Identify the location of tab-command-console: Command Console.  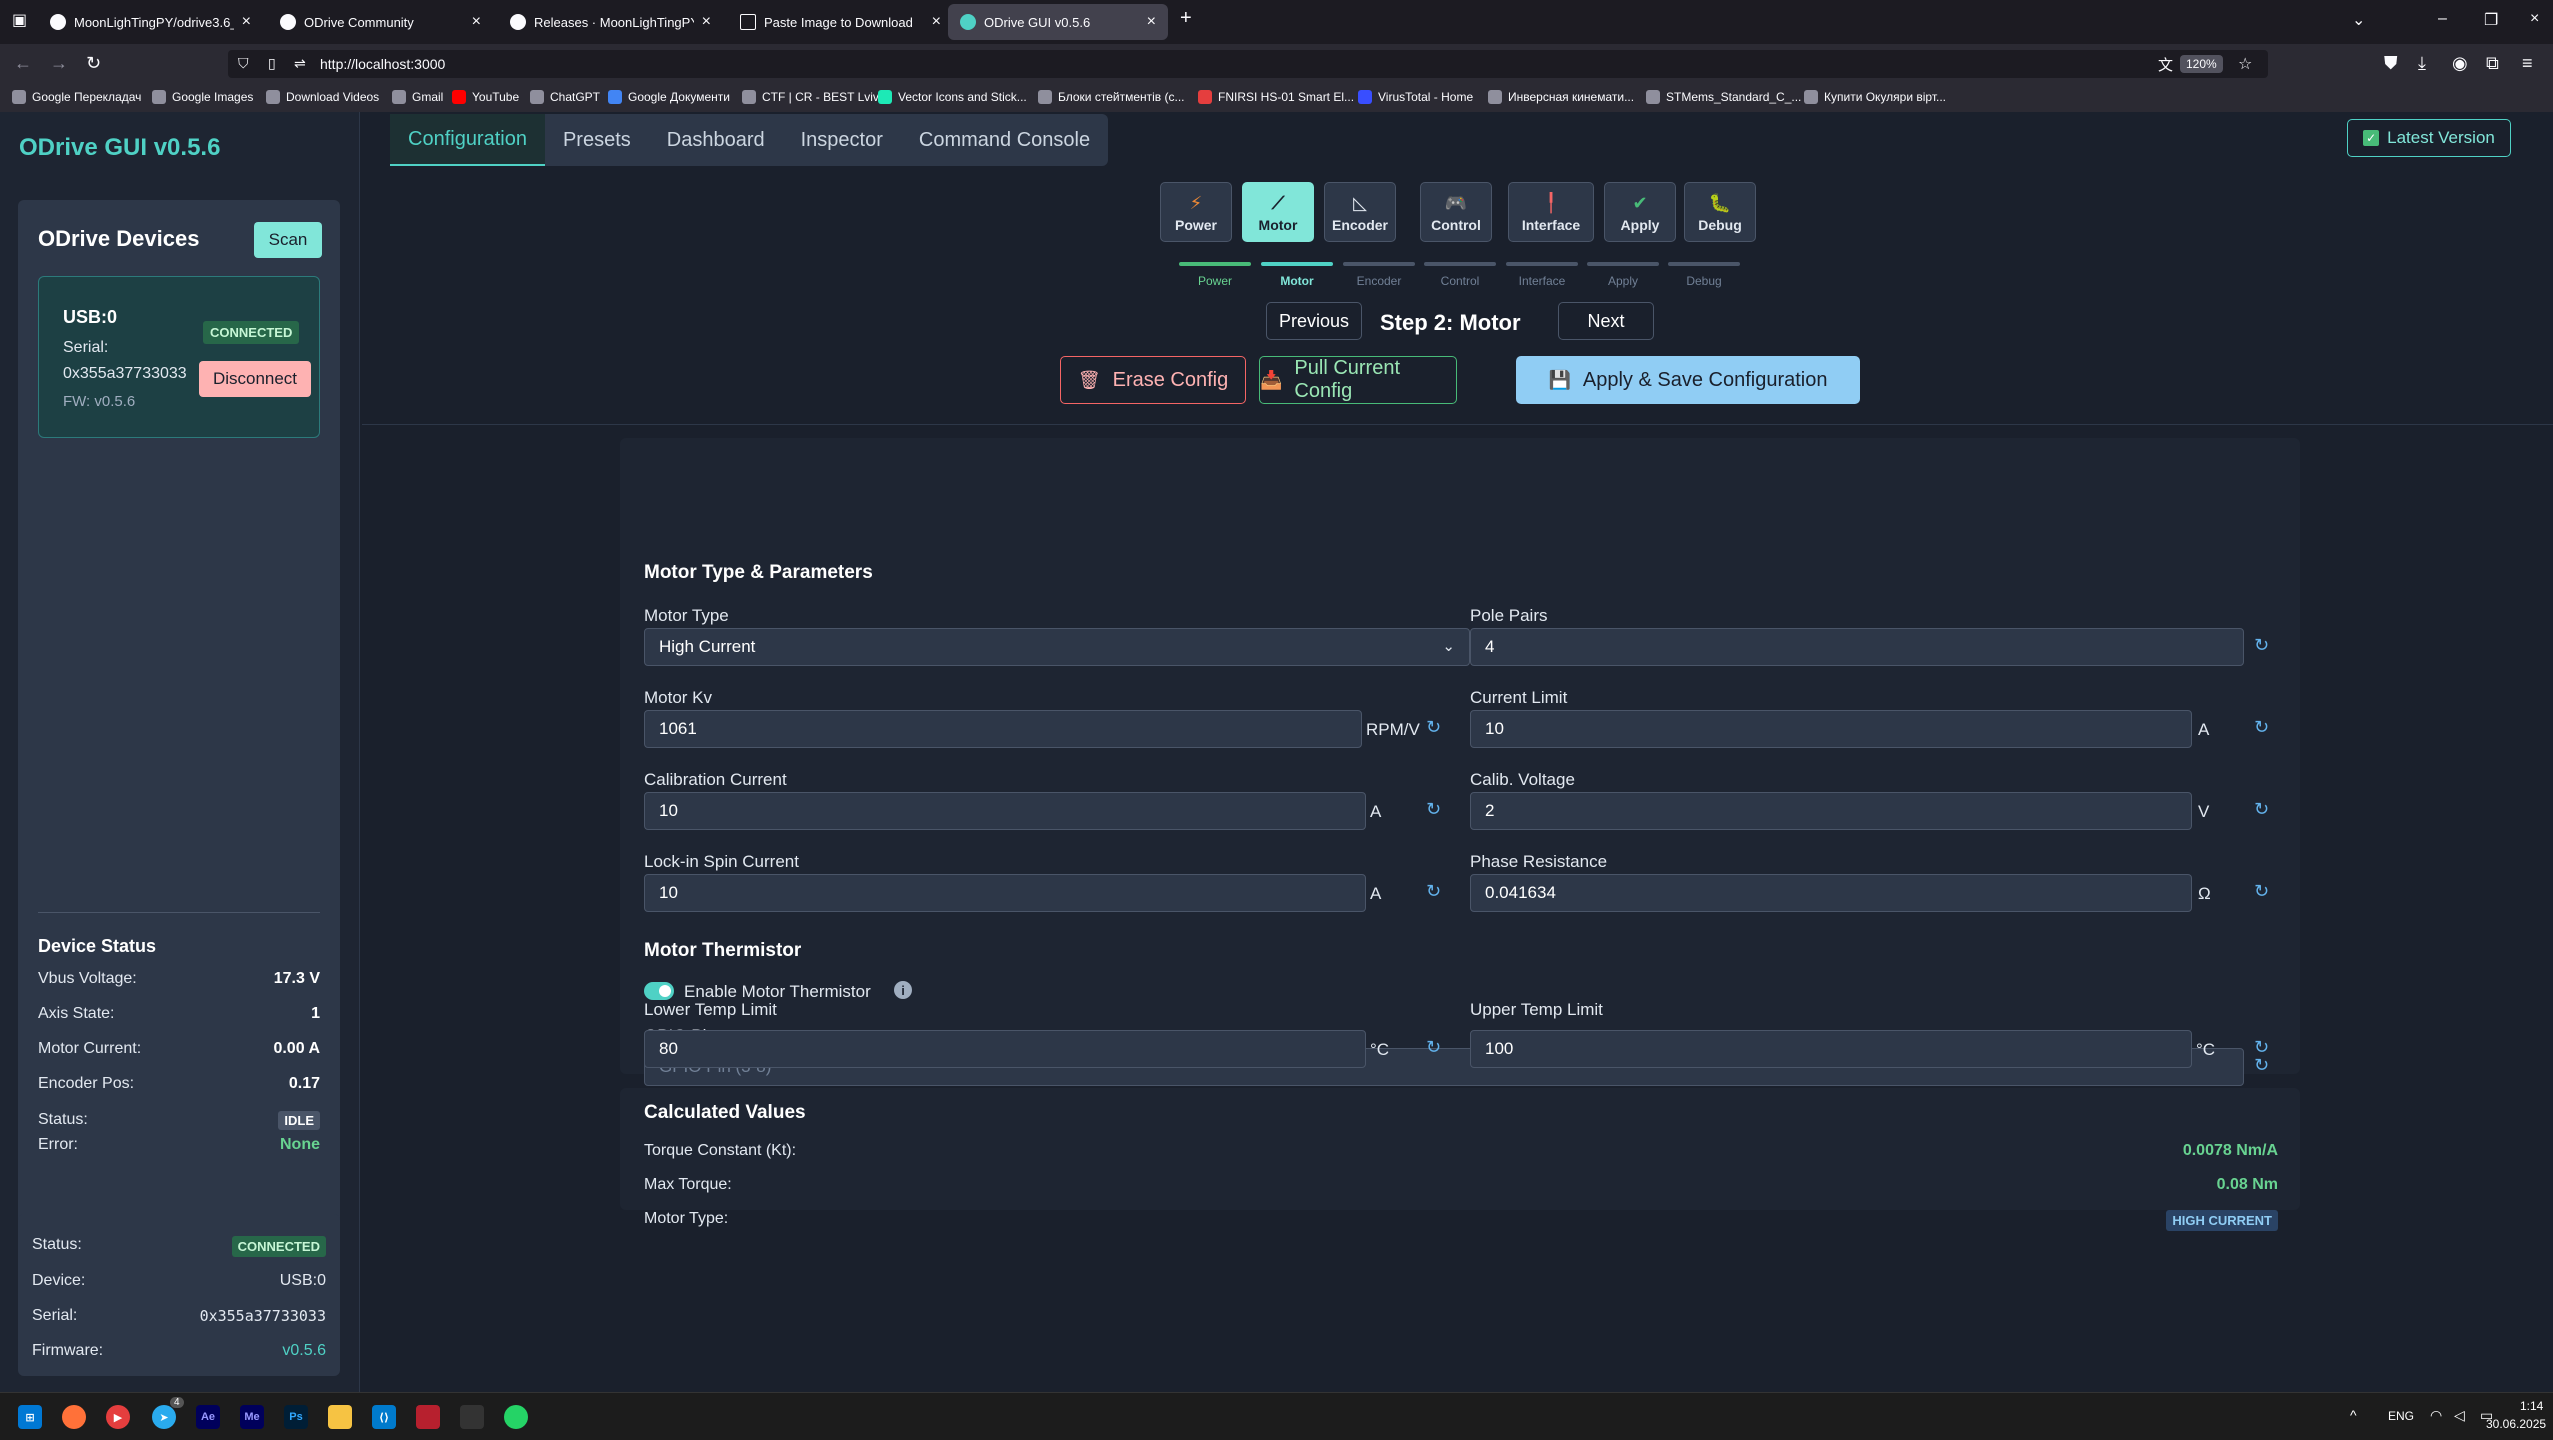
(1004, 140).